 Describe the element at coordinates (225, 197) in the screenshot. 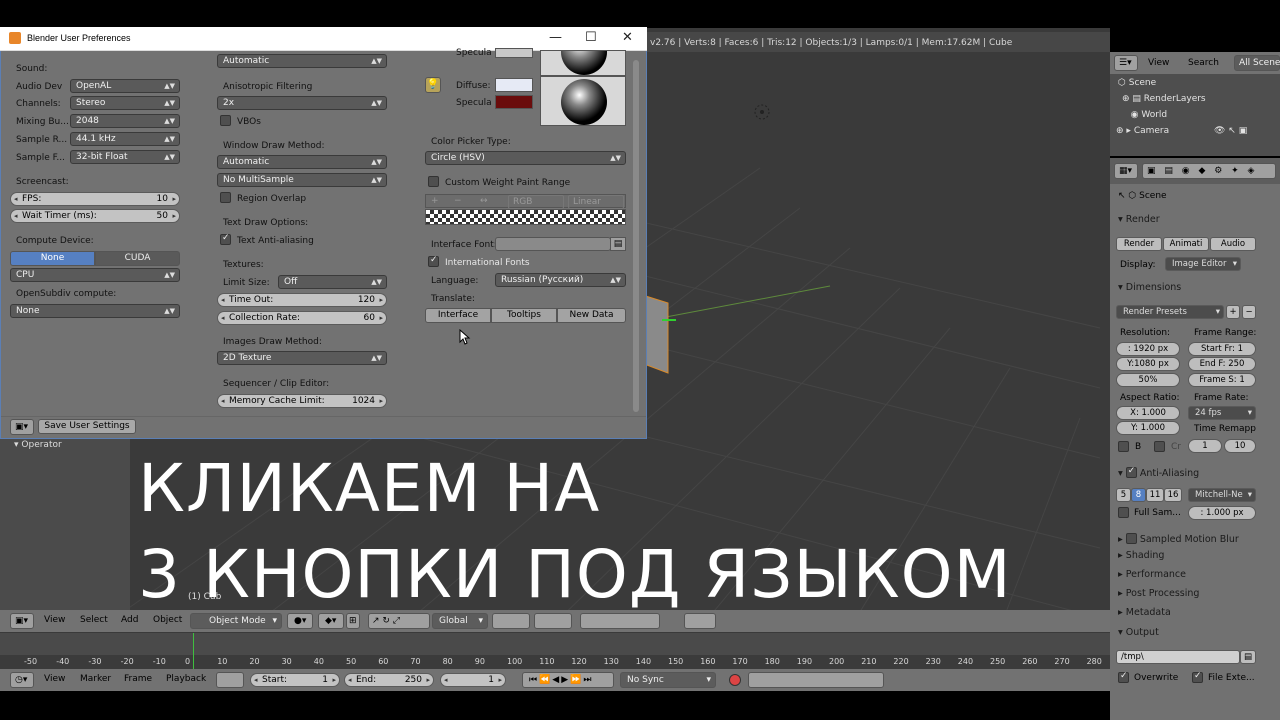

I see `region-overlap-checkbox` at that location.